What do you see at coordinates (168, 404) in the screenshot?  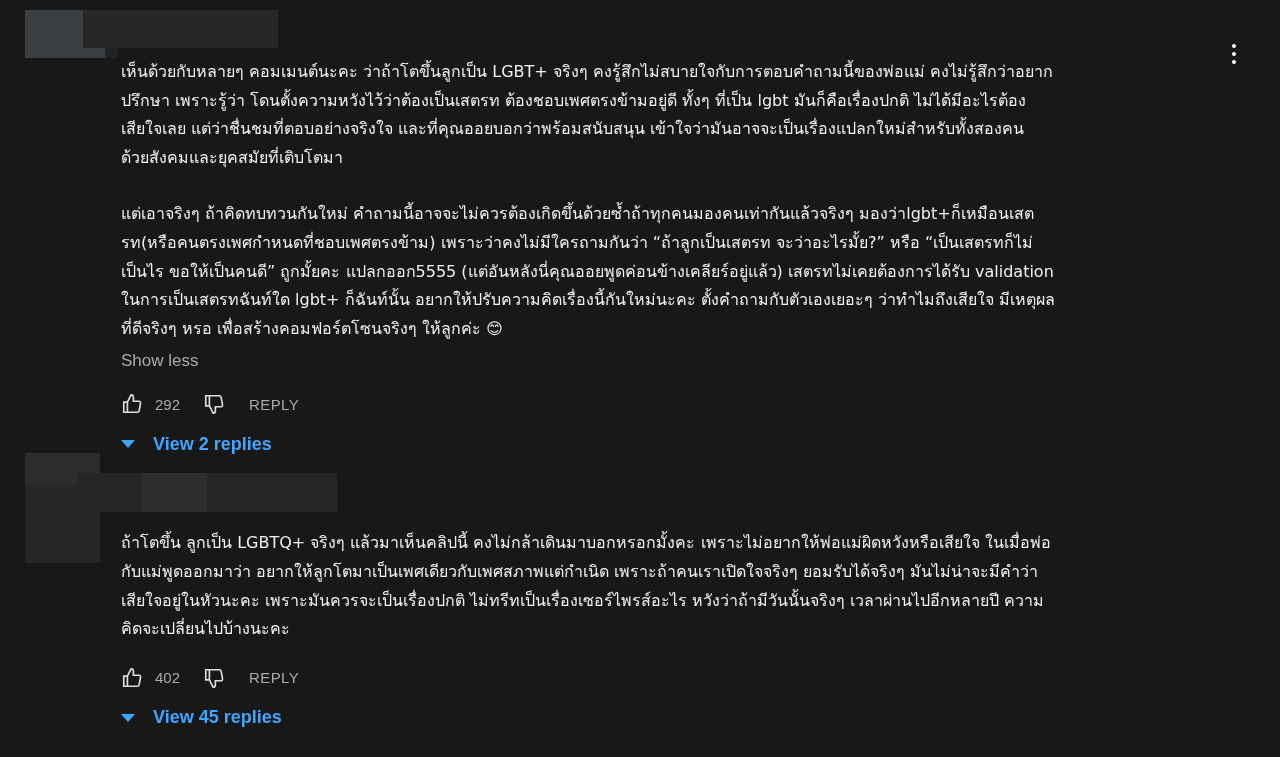 I see `like-count: 292` at bounding box center [168, 404].